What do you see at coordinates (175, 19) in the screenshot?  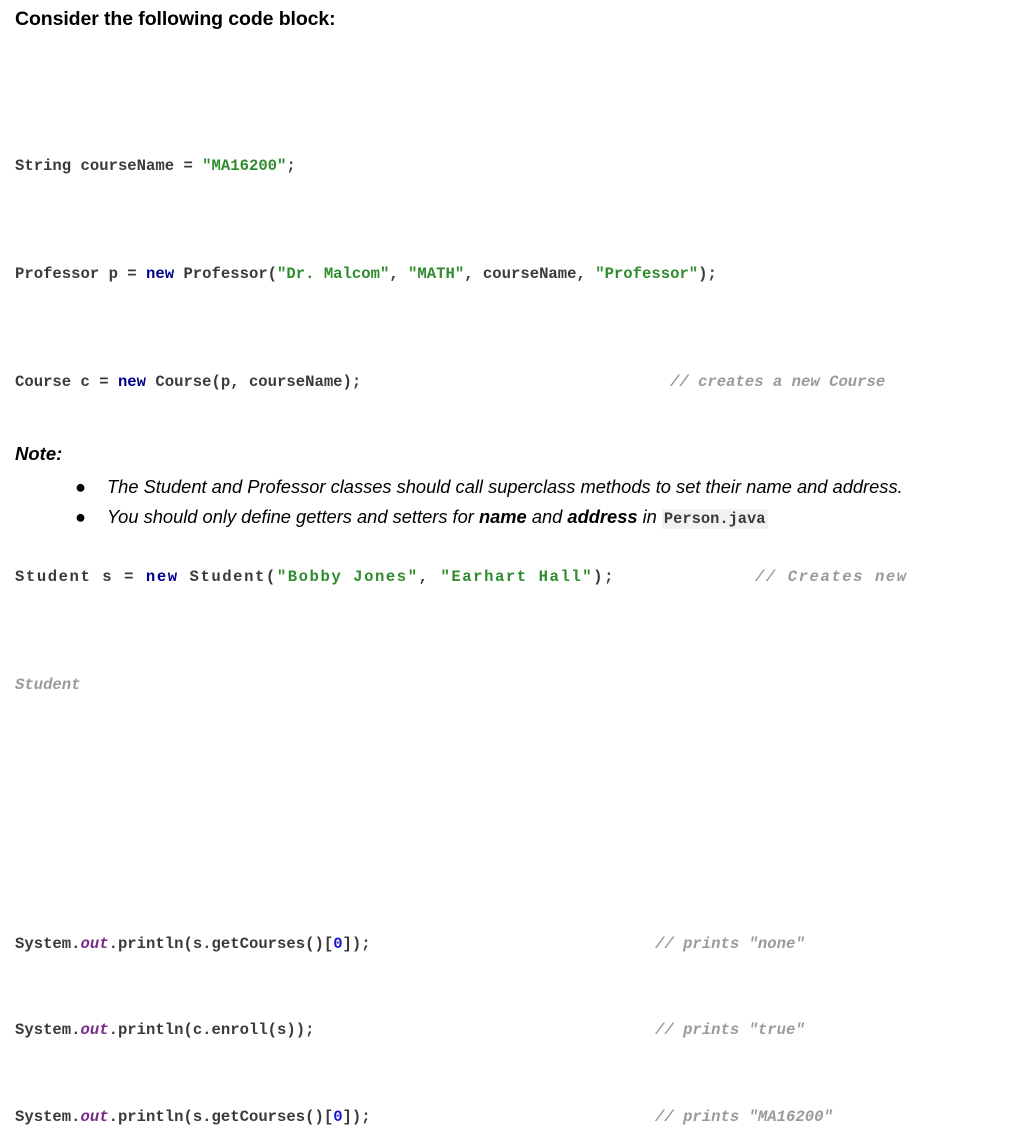 I see `page-title: Consider the following code block:` at bounding box center [175, 19].